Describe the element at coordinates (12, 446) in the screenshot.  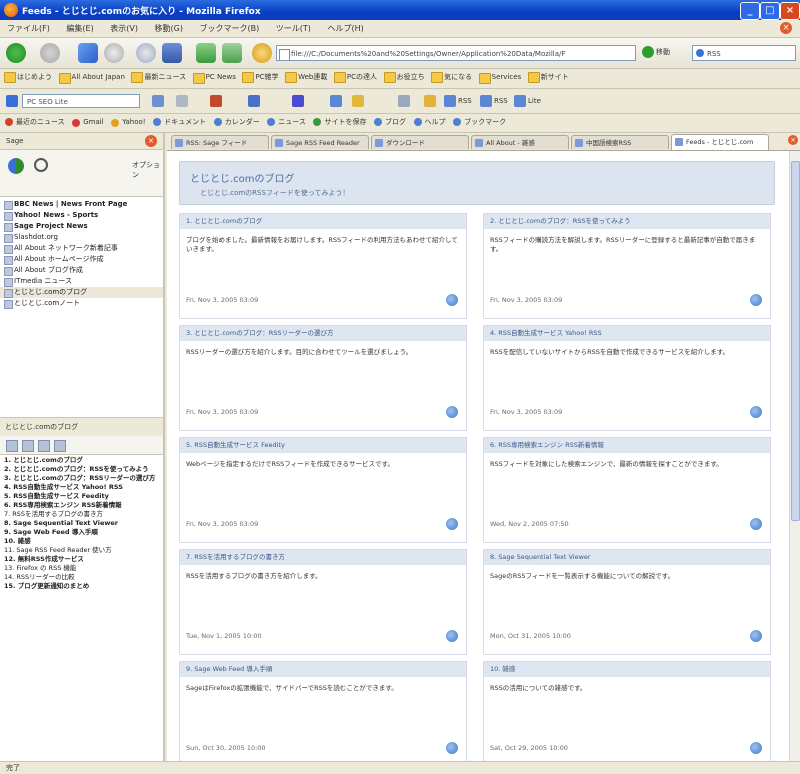
I see `mark-read-icon` at that location.